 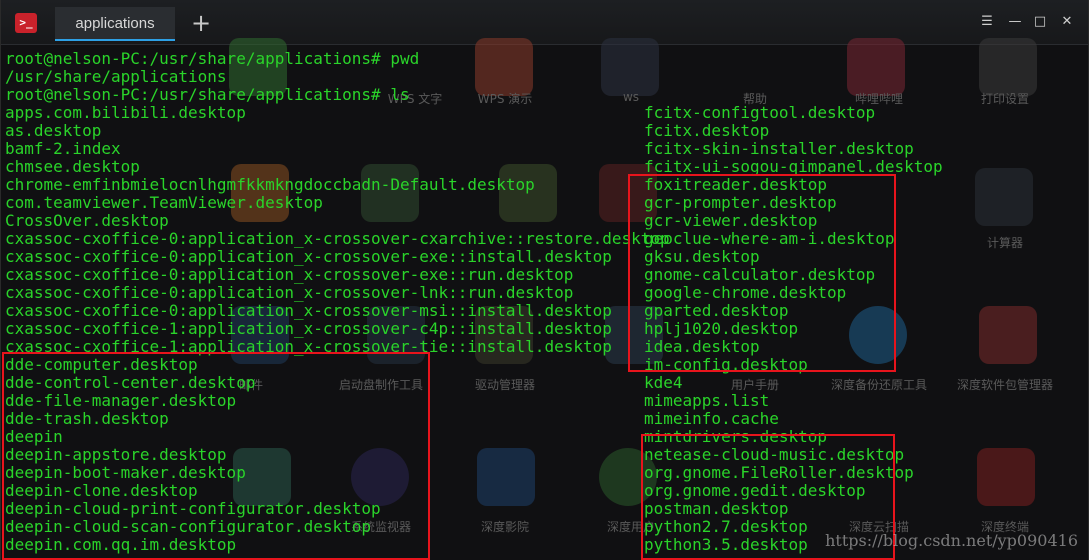 What do you see at coordinates (125, 112) in the screenshot?
I see `terminal-line: apps.com.bilibili.desktop` at bounding box center [125, 112].